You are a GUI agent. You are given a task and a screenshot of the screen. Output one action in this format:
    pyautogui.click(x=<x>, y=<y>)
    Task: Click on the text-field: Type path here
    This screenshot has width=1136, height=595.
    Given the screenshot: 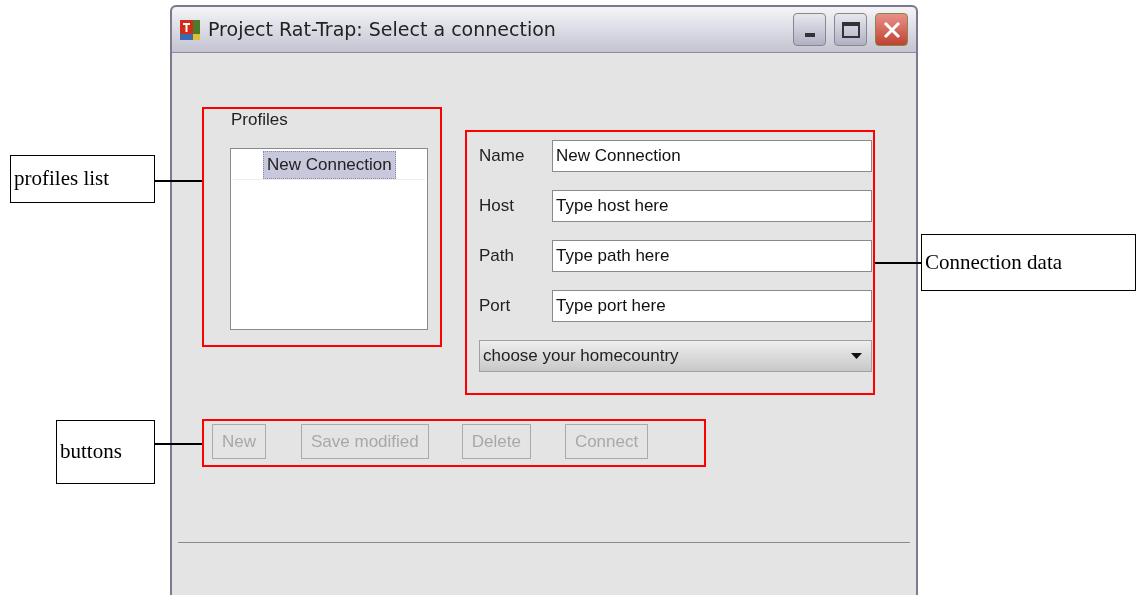 What is the action you would take?
    pyautogui.click(x=712, y=256)
    